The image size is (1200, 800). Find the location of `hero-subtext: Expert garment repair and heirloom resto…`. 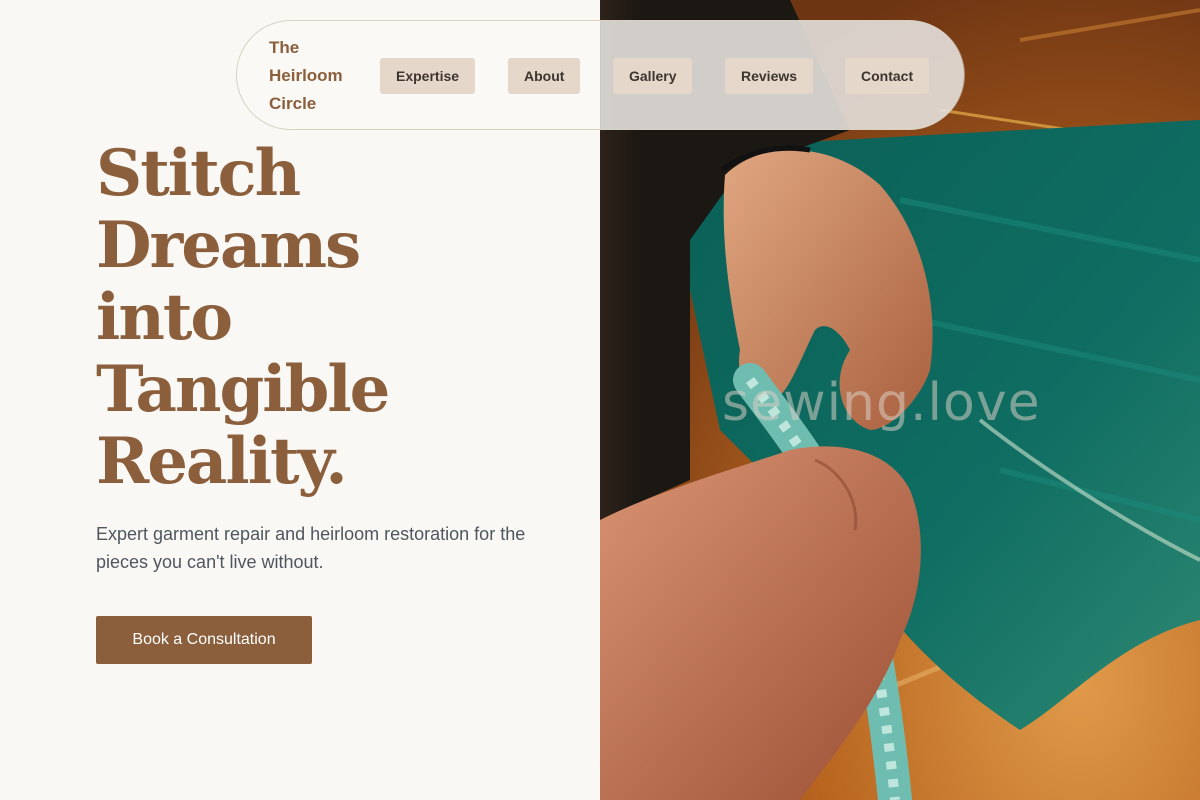

hero-subtext: Expert garment repair and heirloom resto… is located at coordinates (311, 548).